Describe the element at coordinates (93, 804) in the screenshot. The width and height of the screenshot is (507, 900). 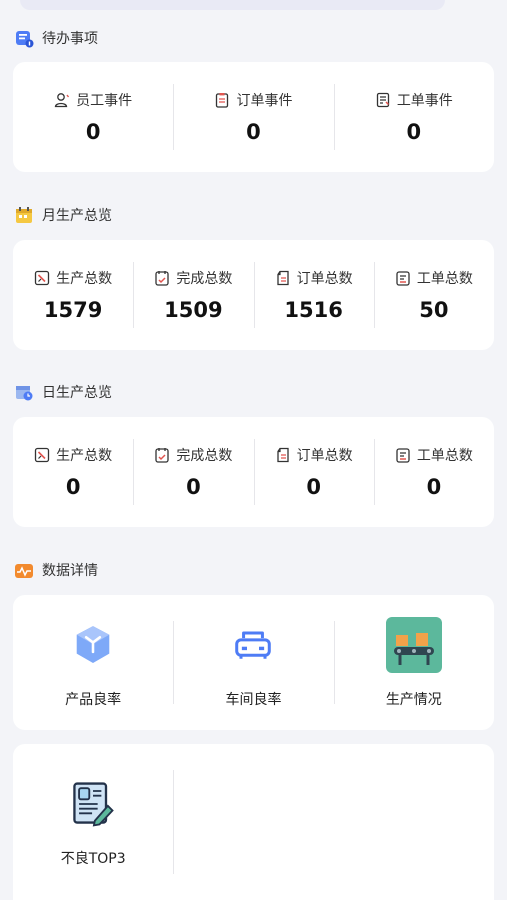
I see `report-icon` at that location.